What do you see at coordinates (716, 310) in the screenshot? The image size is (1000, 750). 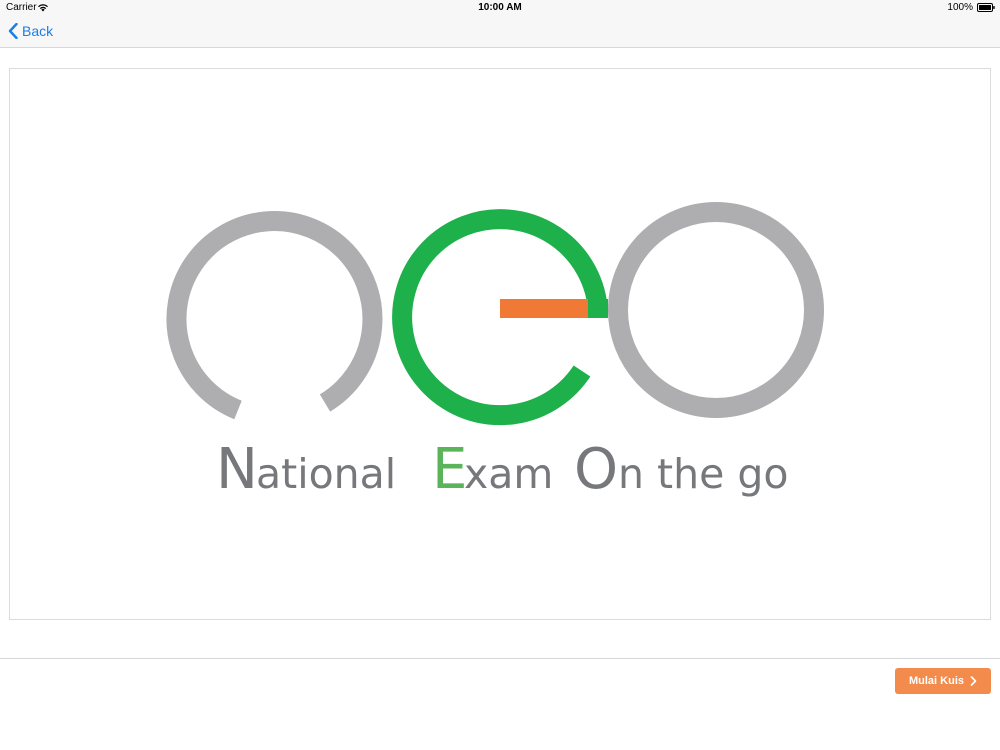 I see `logo-o-letter` at bounding box center [716, 310].